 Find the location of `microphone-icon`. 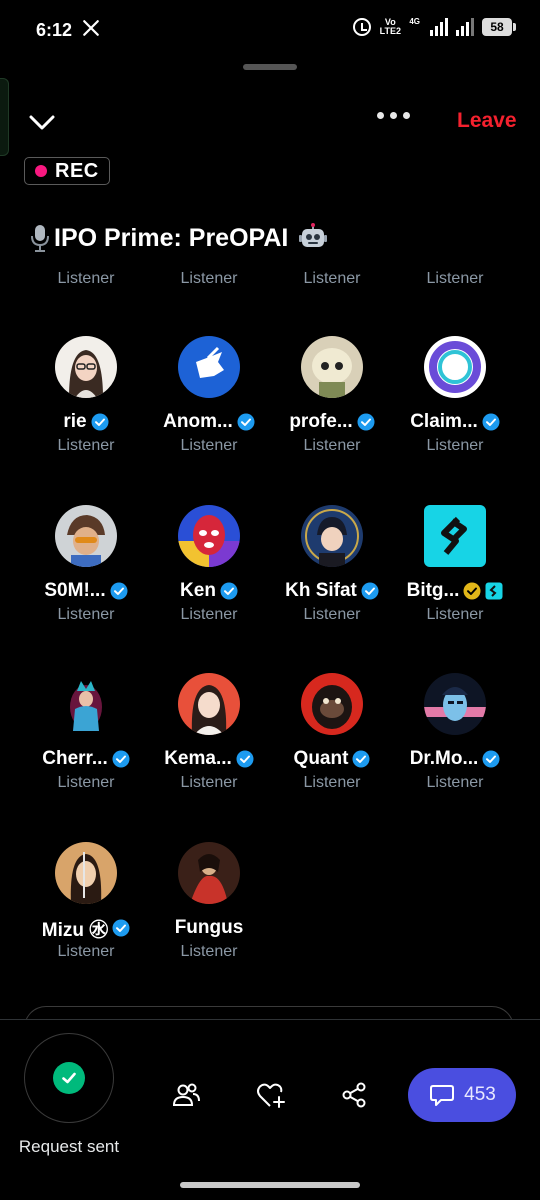

microphone-icon is located at coordinates (40, 238).